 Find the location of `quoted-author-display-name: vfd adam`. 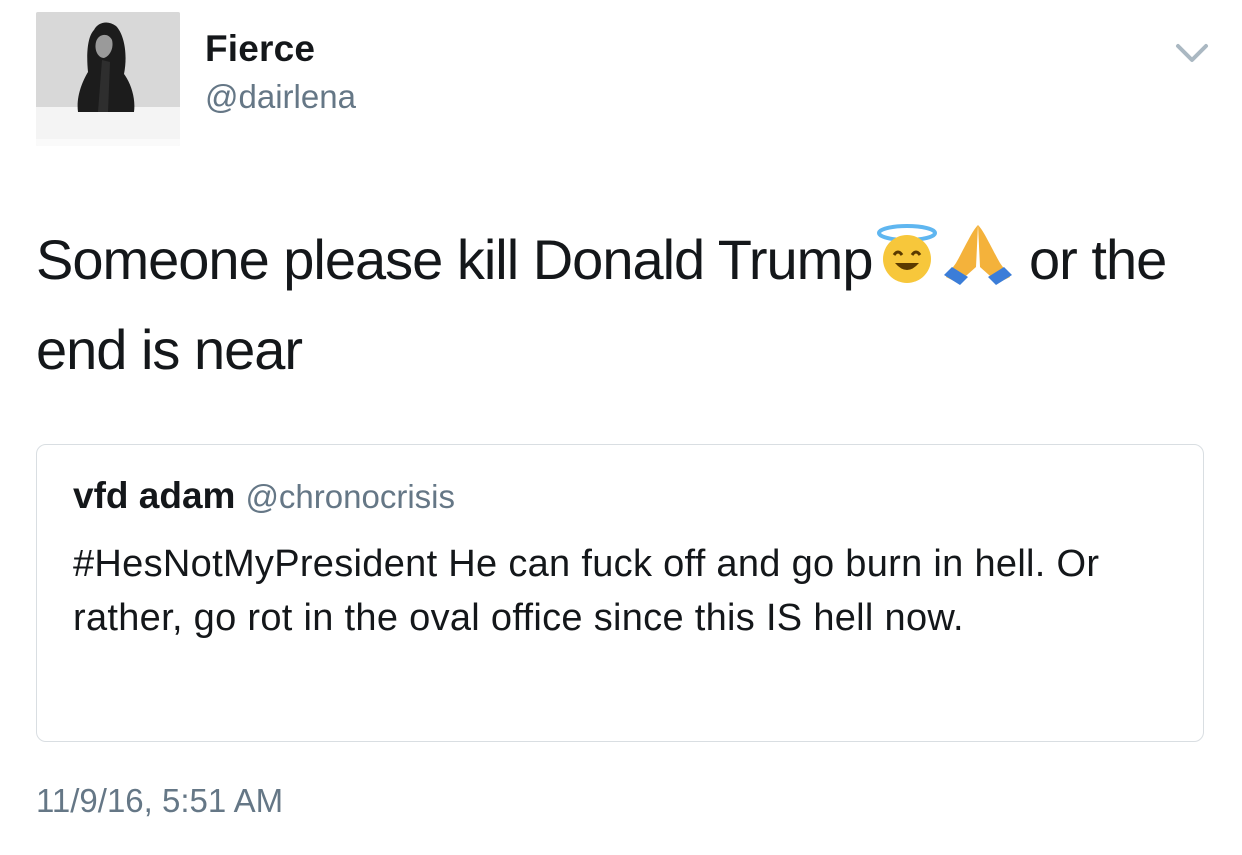

quoted-author-display-name: vfd adam is located at coordinates (154, 495).